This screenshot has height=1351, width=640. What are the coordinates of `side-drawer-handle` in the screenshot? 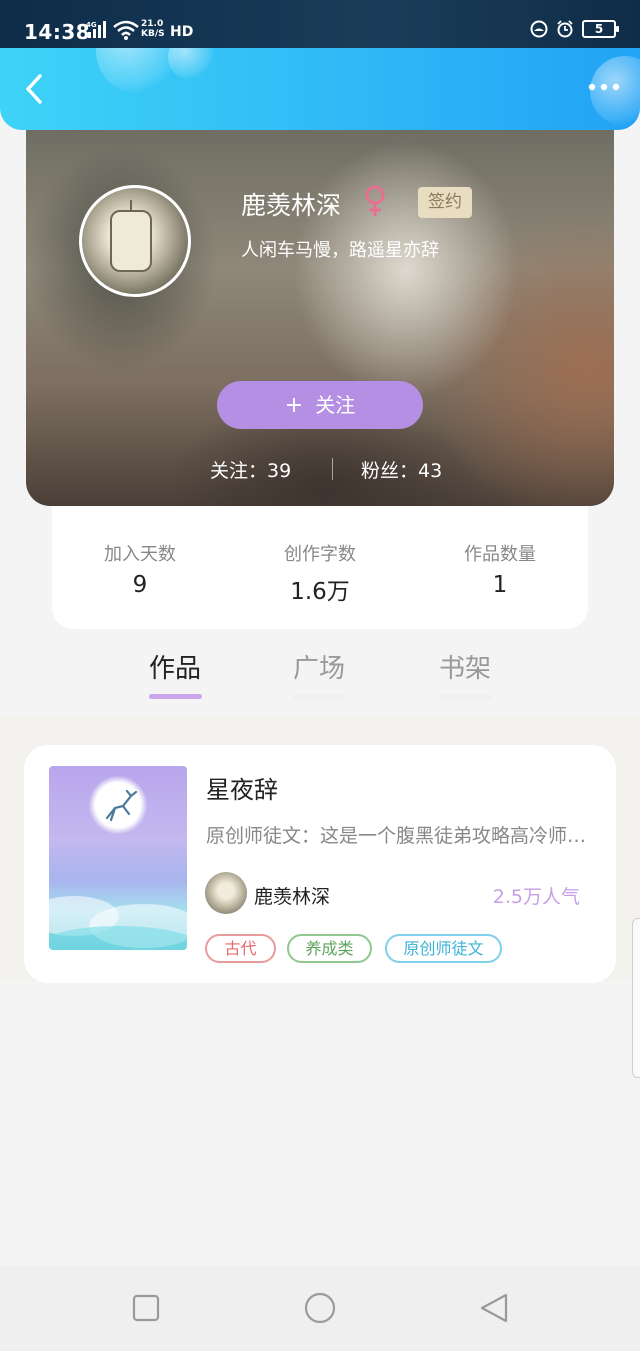 It's located at (636, 998).